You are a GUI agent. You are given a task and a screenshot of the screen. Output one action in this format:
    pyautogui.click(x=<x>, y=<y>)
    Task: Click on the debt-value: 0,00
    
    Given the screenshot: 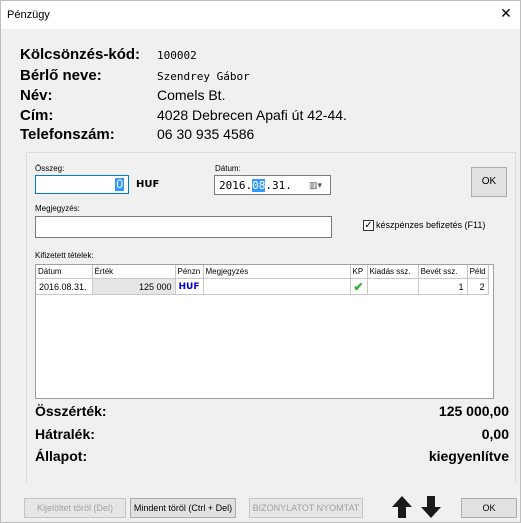 What is the action you would take?
    pyautogui.click(x=495, y=434)
    